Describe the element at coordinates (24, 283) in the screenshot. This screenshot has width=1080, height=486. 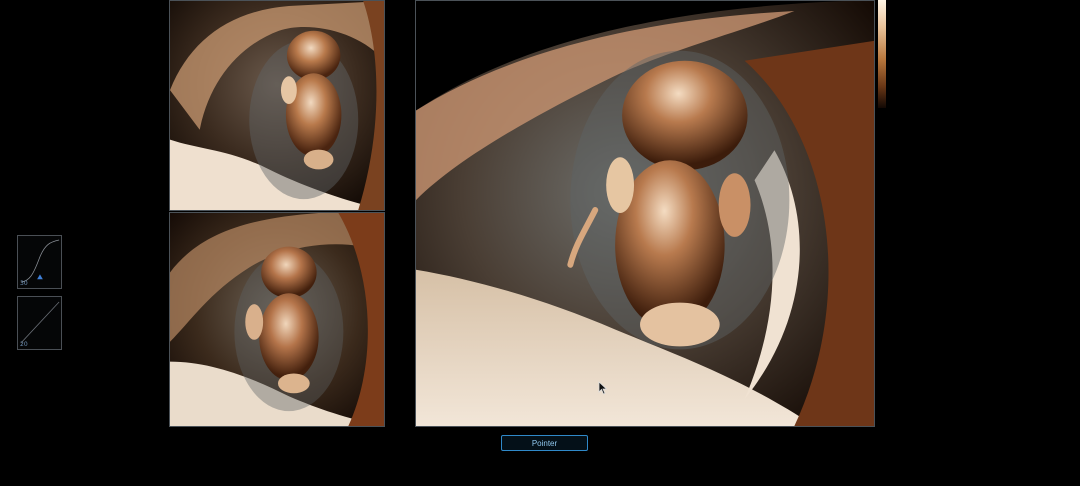
I see `tone-curve-label: 30` at that location.